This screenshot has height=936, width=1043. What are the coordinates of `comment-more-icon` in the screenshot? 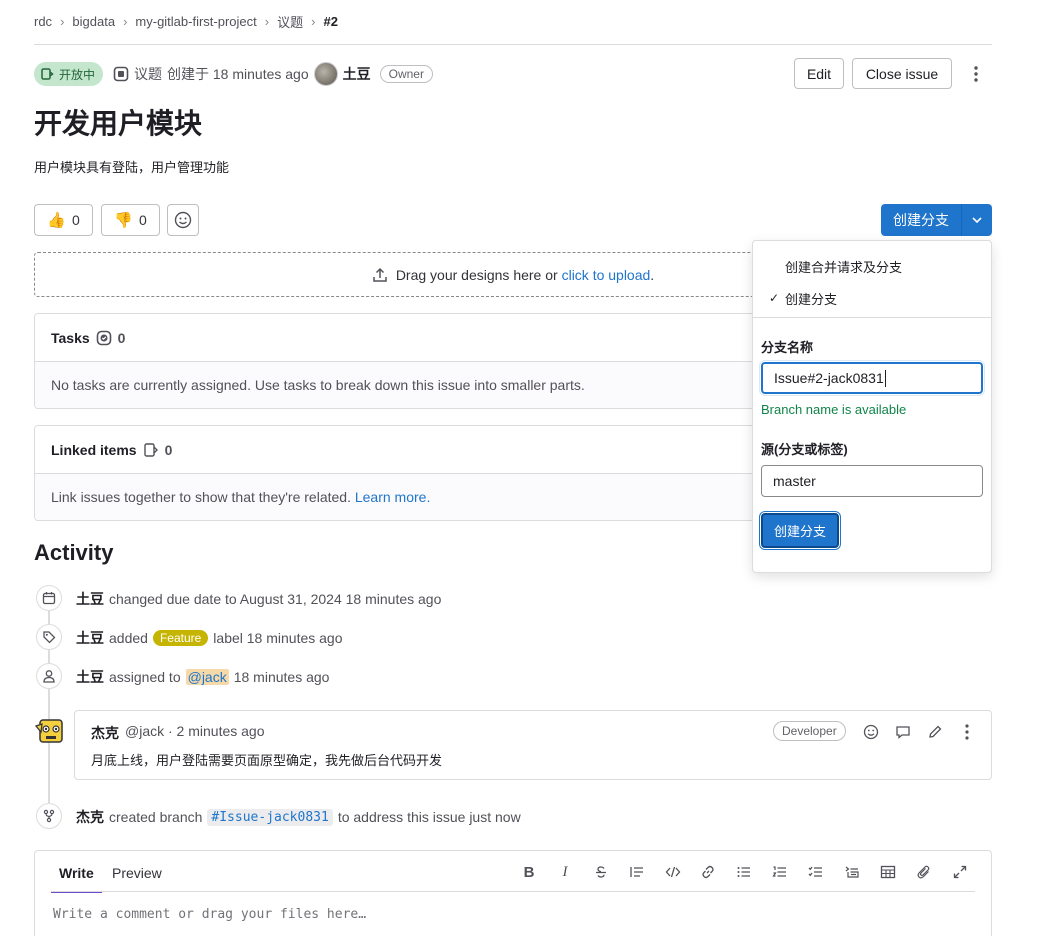 It's located at (967, 732).